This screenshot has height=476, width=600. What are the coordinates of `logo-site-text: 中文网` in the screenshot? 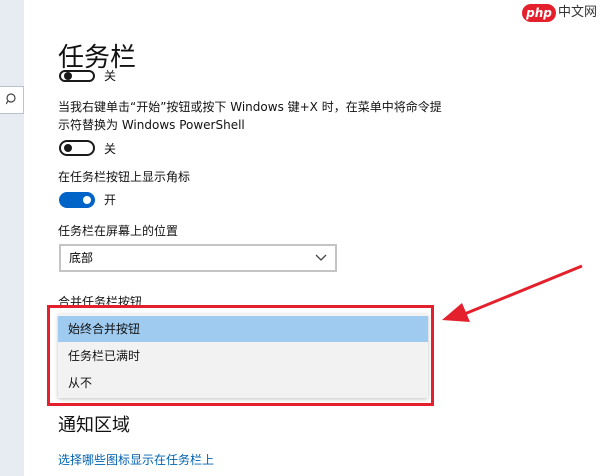 It's located at (578, 12).